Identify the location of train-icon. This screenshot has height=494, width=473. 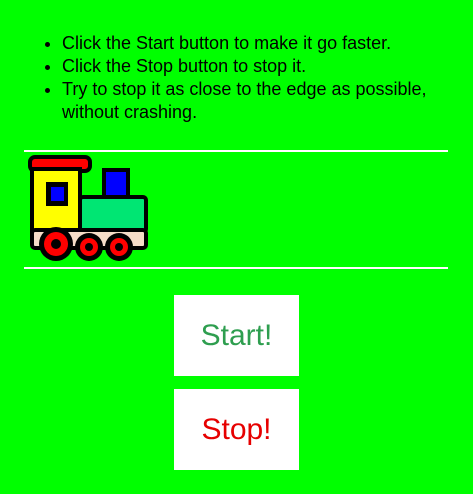
(88, 208).